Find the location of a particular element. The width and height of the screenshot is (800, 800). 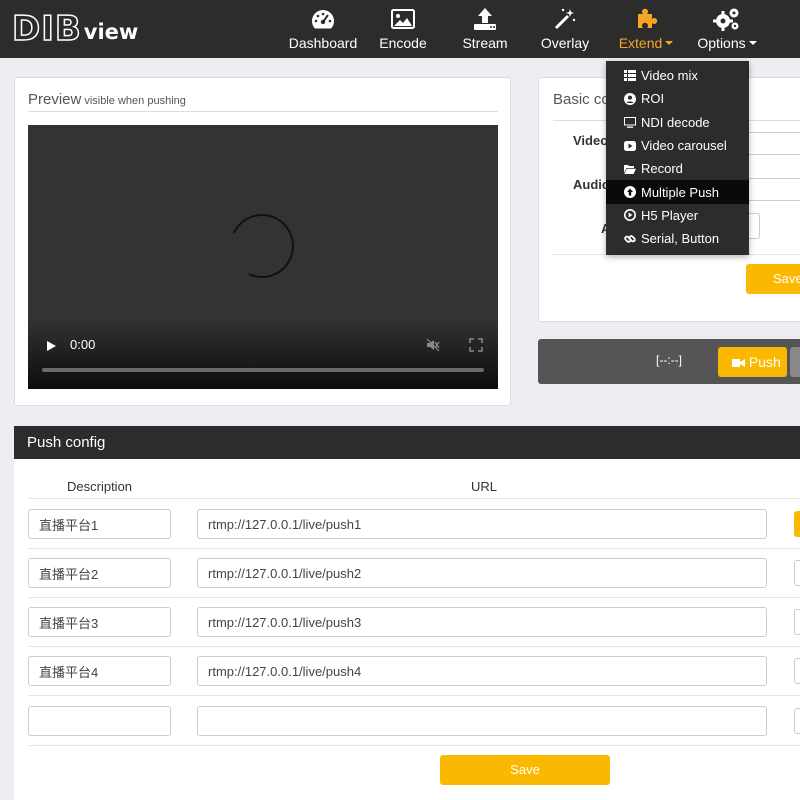

folder-open-icon is located at coordinates (630, 169).